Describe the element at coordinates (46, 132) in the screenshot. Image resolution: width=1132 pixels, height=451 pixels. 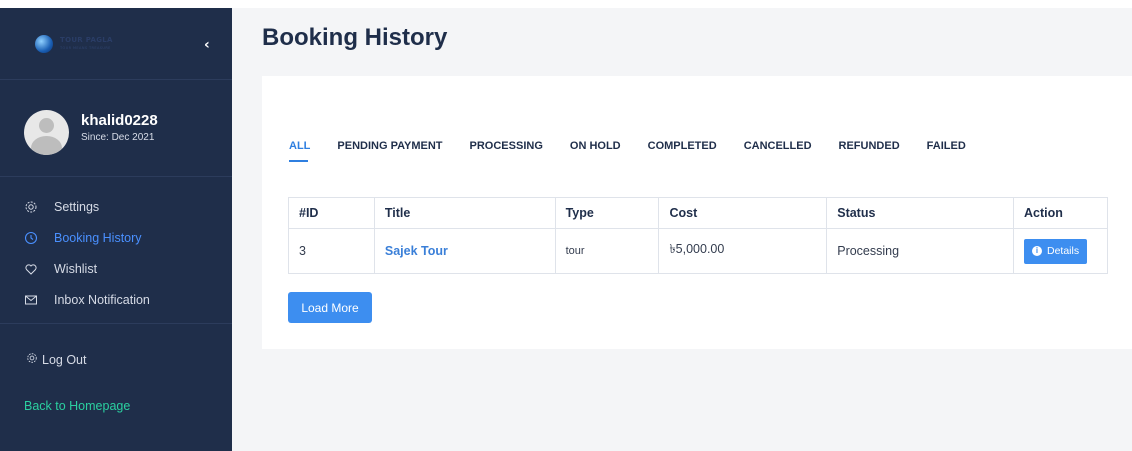
I see `avatar` at that location.